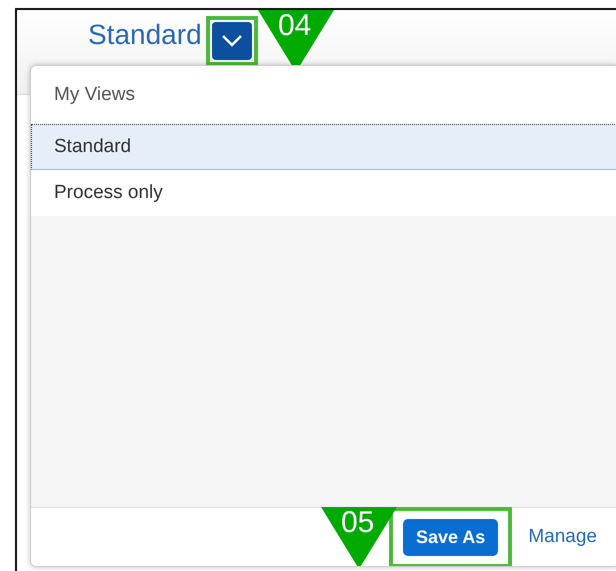 The width and height of the screenshot is (616, 571). I want to click on dropdown-button, so click(232, 41).